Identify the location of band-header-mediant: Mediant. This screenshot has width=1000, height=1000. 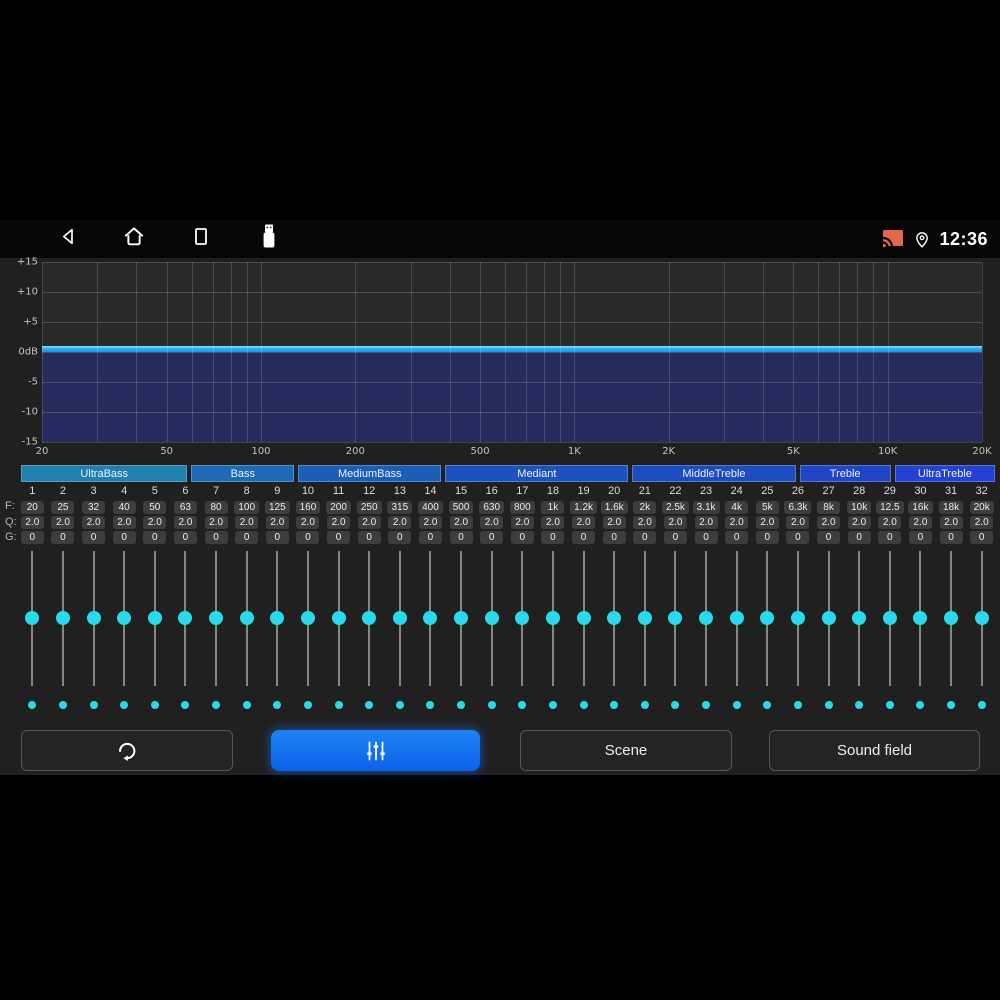
(537, 473).